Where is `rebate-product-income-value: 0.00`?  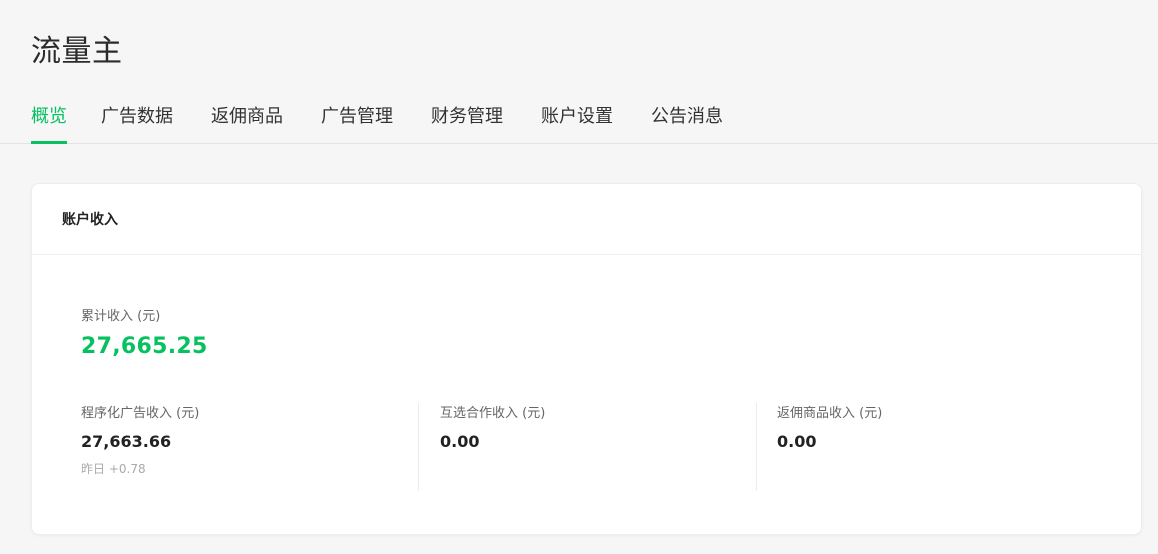 rebate-product-income-value: 0.00 is located at coordinates (797, 441).